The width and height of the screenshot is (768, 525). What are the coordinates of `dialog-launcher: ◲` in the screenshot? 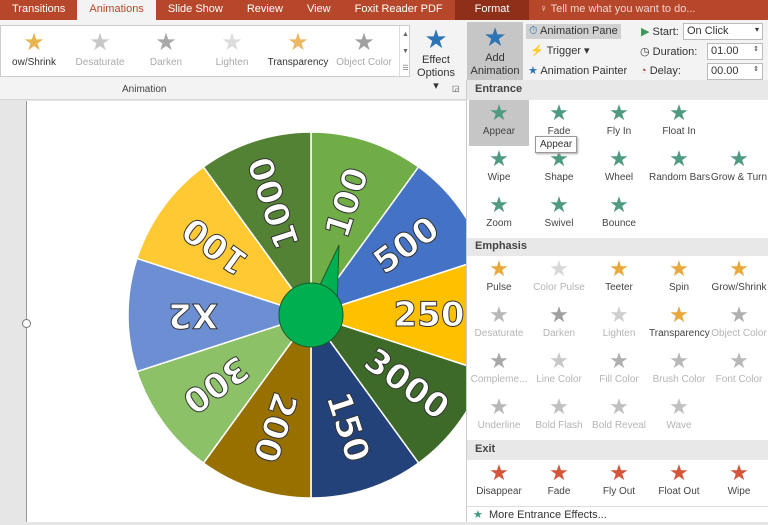 It's located at (456, 88).